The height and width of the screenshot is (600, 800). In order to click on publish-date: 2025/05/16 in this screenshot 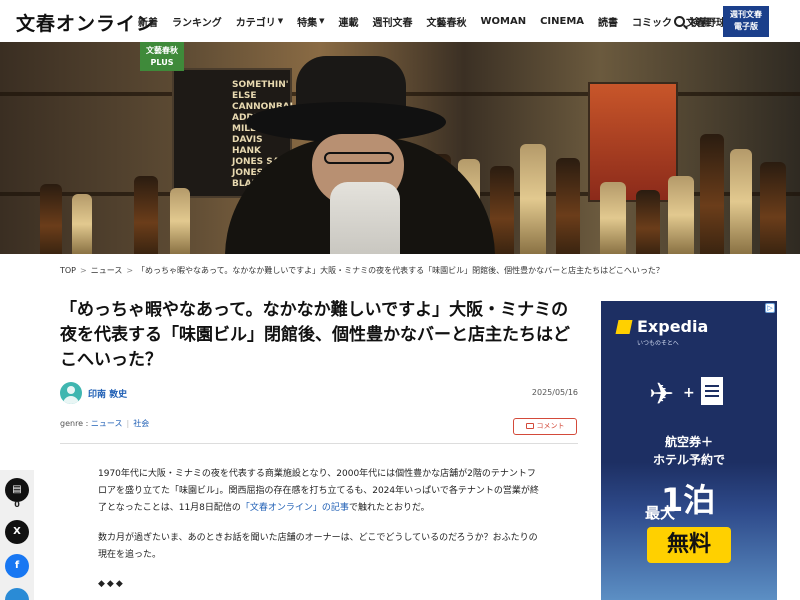, I will do `click(554, 392)`.